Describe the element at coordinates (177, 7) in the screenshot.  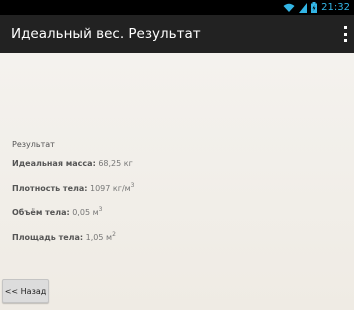
I see `status-bar: 21:32` at that location.